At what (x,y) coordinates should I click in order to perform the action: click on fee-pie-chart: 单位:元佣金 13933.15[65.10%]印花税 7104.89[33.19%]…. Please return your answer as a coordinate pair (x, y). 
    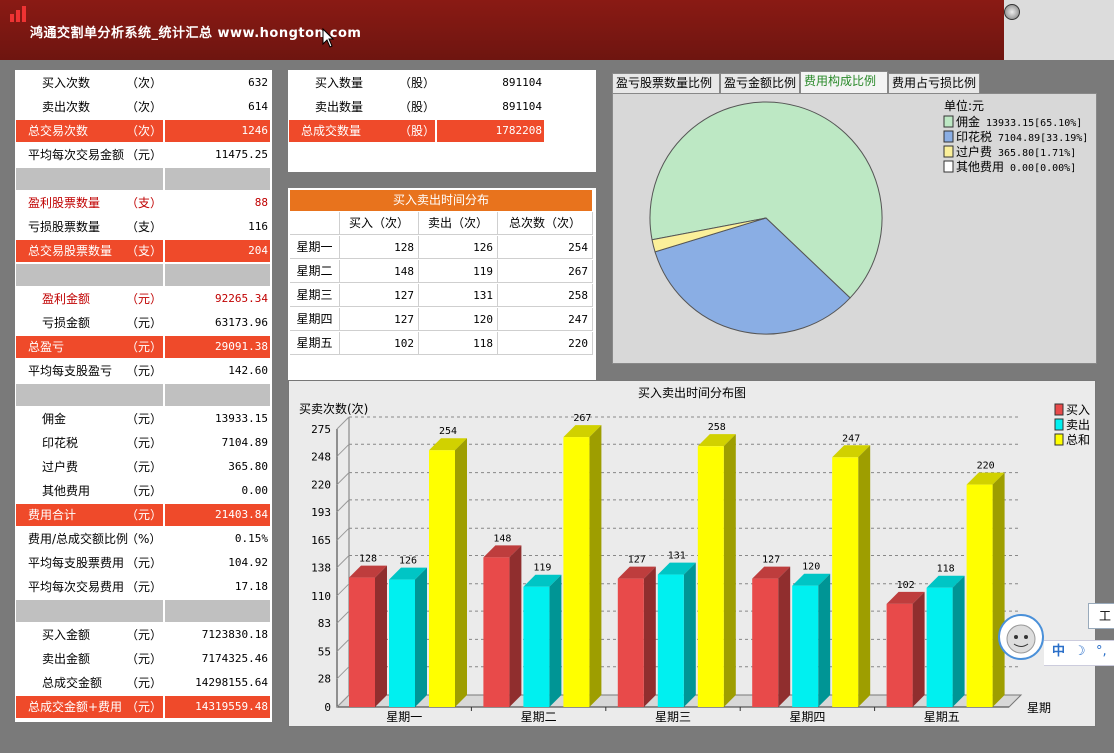
    Looking at the image, I should click on (868, 216).